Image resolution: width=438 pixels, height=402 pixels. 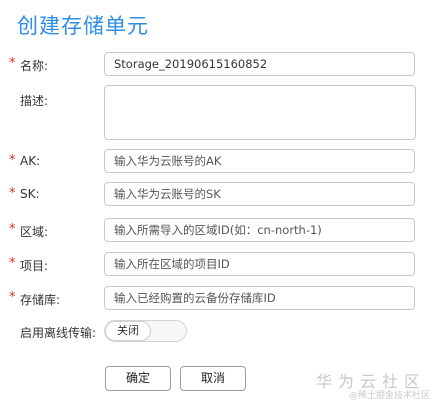 What do you see at coordinates (40, 300) in the screenshot?
I see `repo-label: 存储库:` at bounding box center [40, 300].